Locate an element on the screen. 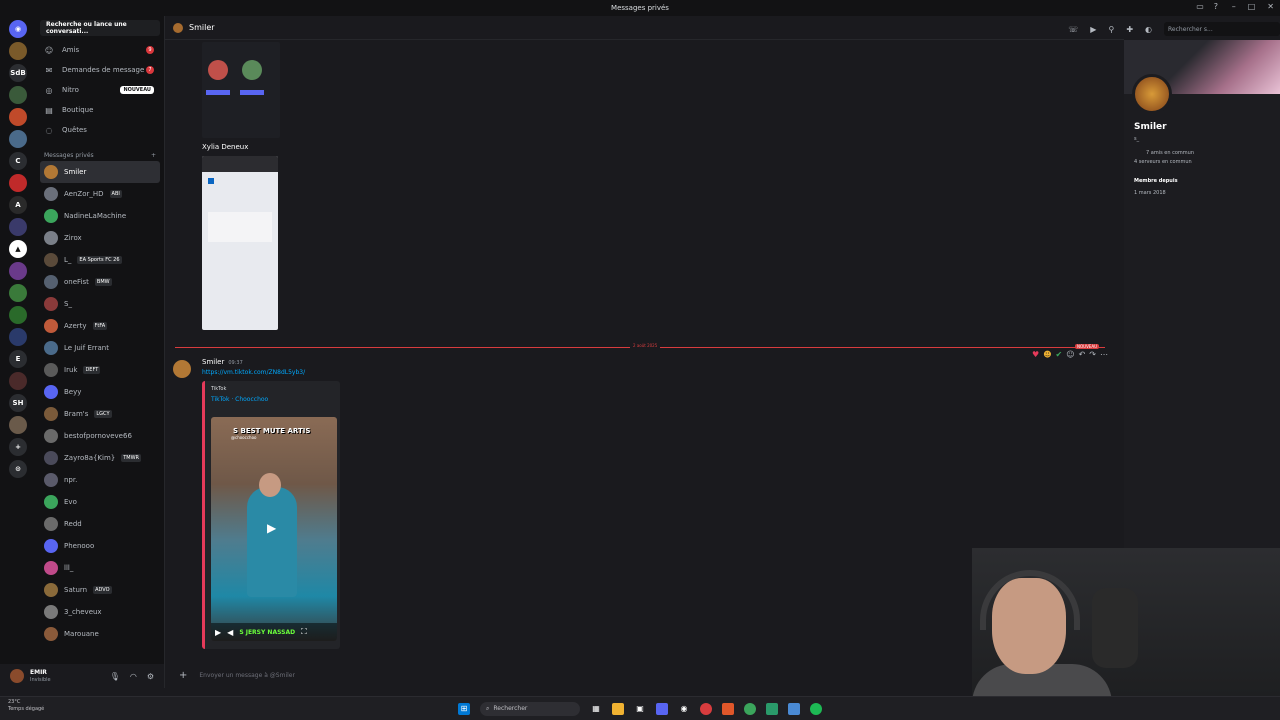 Image resolution: width=1280 pixels, height=720 pixels. dm-item: Redd is located at coordinates (100, 524).